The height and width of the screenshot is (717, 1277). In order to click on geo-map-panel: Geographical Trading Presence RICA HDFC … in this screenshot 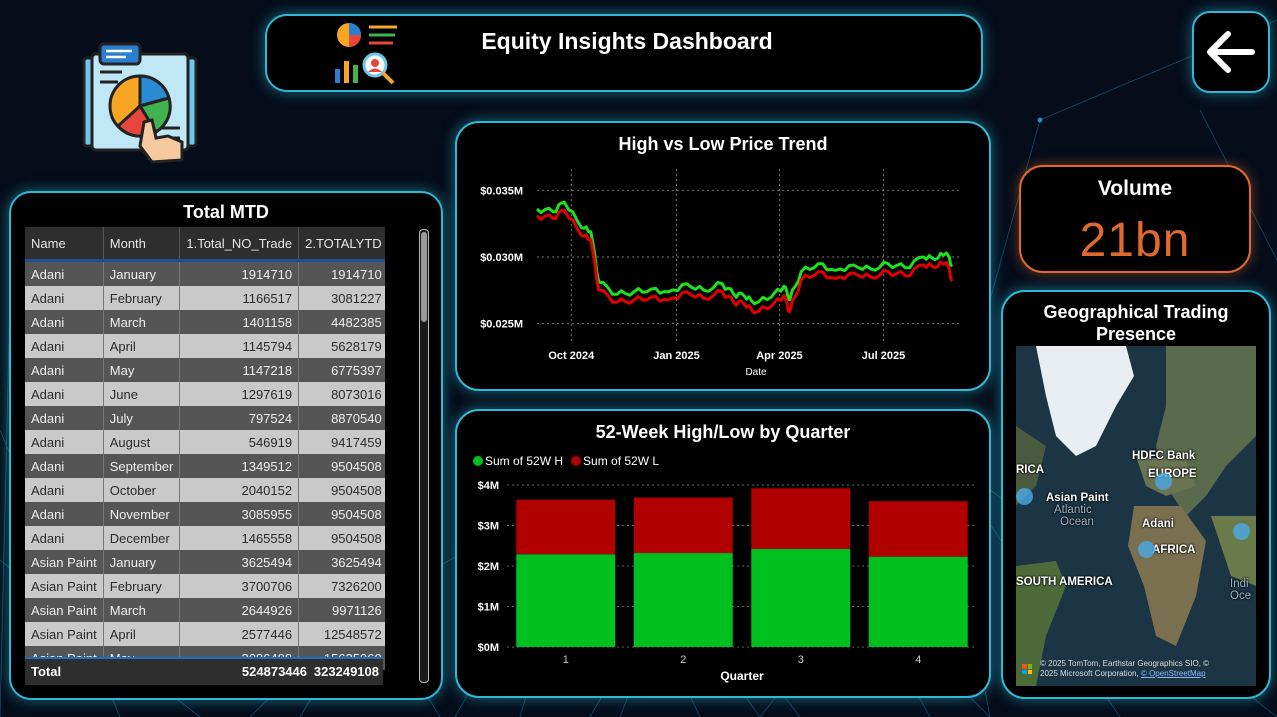, I will do `click(1136, 494)`.